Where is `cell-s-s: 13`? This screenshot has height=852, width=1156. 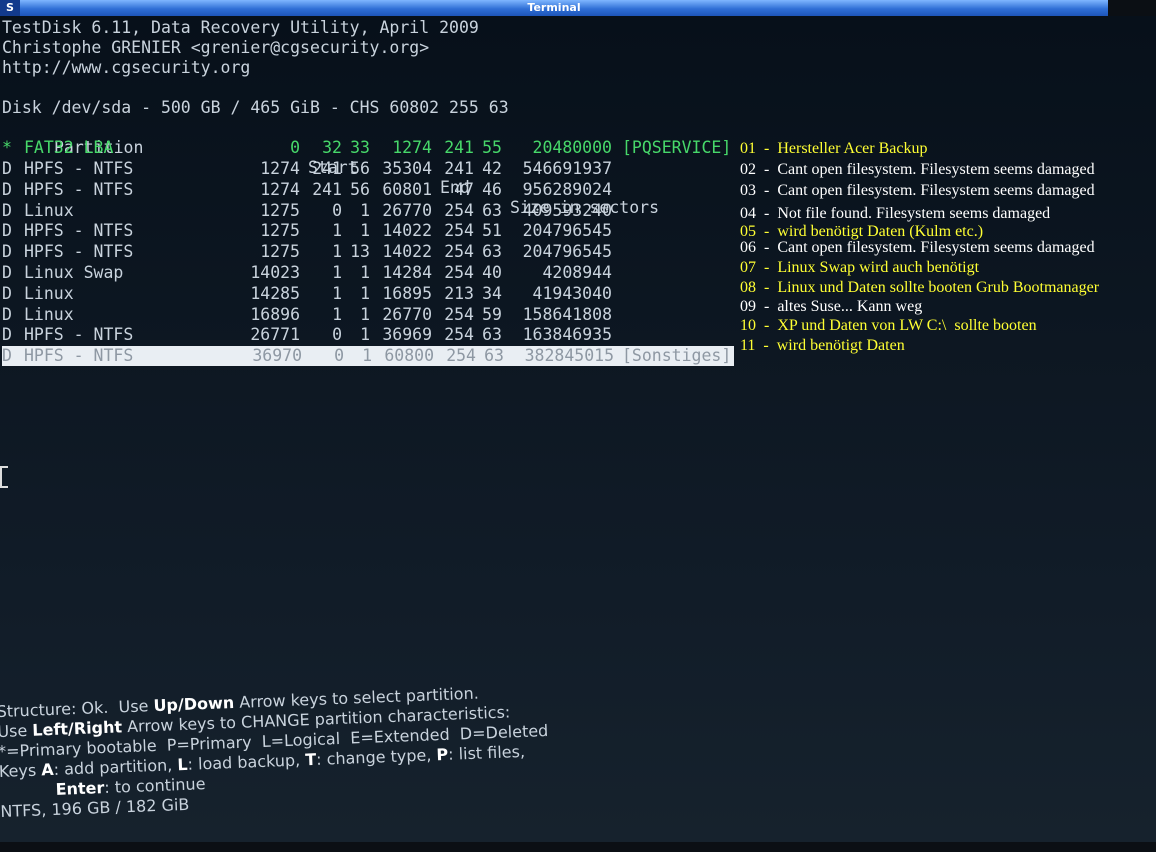
cell-s-s: 13 is located at coordinates (360, 251).